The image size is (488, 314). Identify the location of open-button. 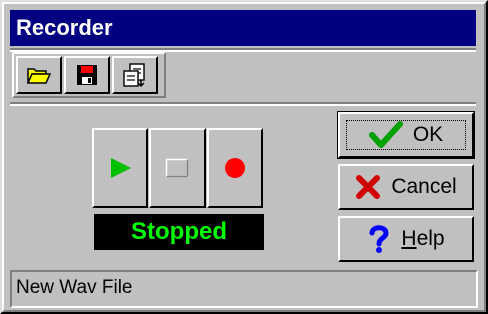
(39, 75).